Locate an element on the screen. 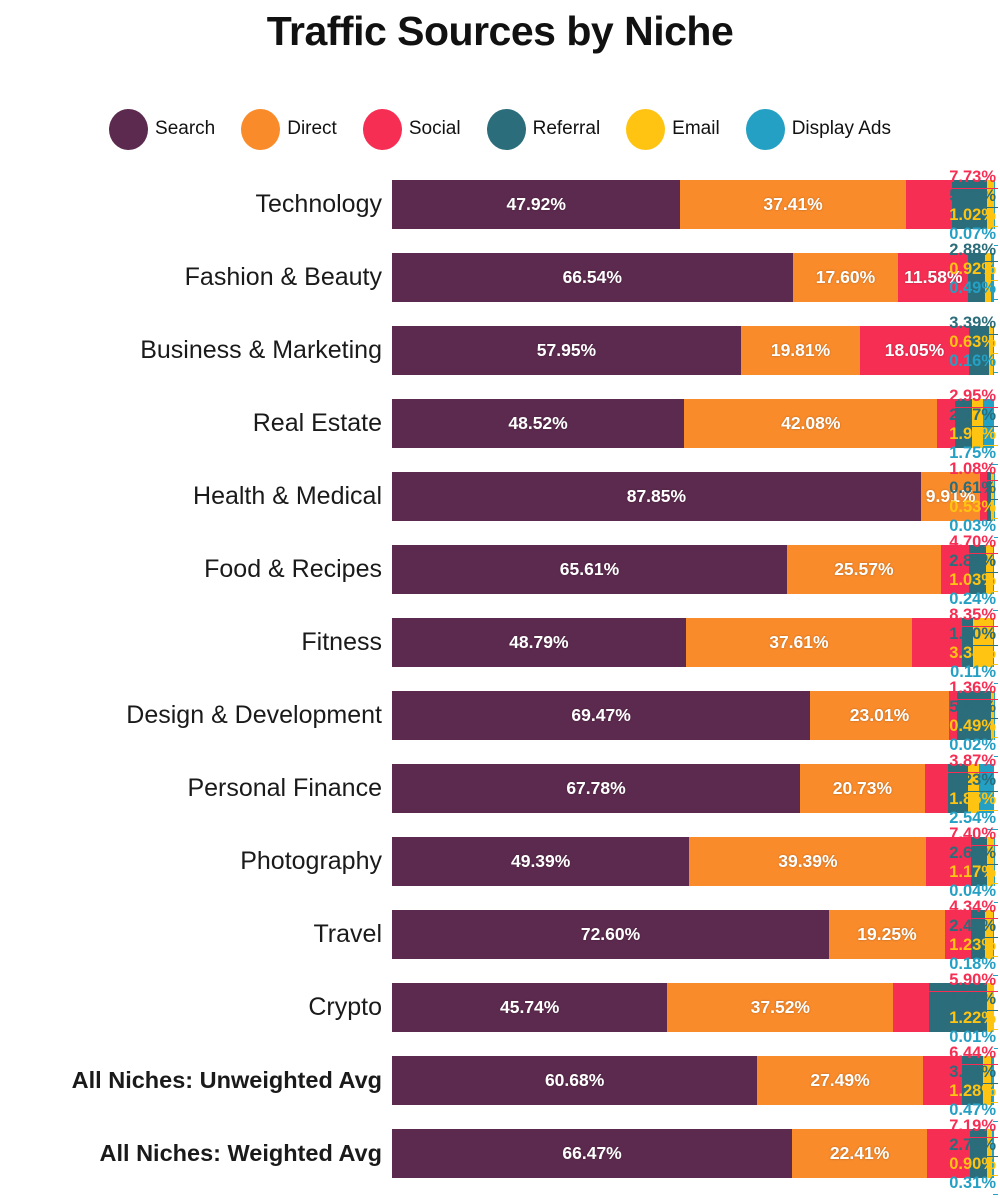  stacked-bar: 45.74% 37.52% is located at coordinates (693, 1007).